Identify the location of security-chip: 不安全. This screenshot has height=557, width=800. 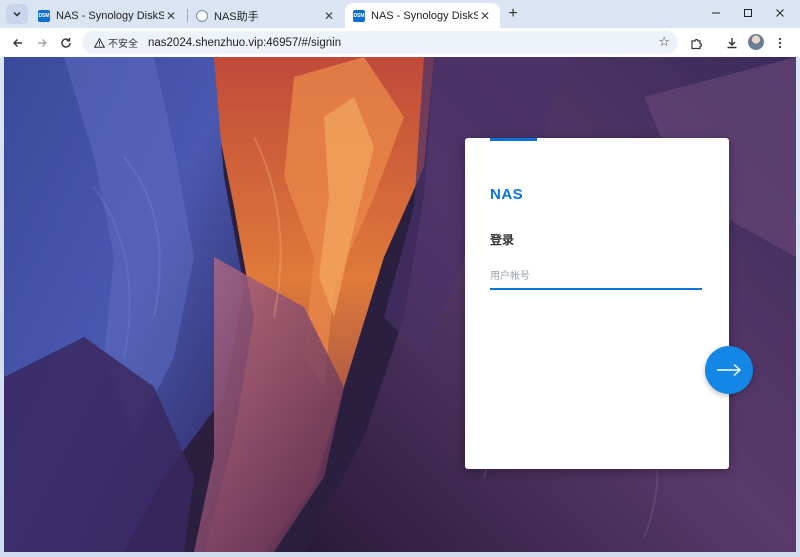
(116, 42).